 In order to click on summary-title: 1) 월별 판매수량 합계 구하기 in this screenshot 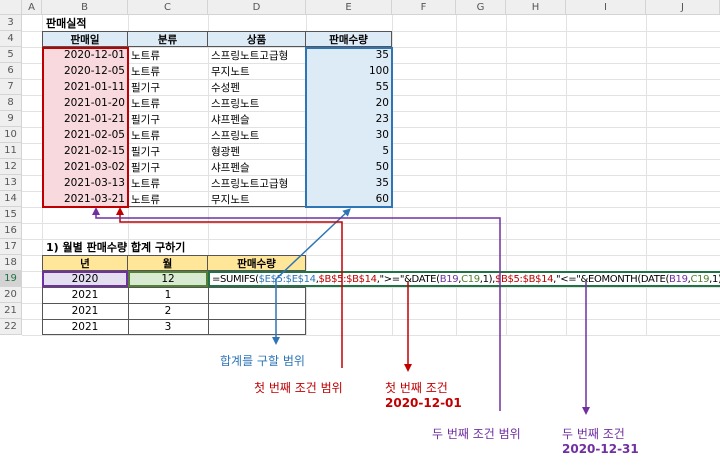, I will do `click(116, 247)`.